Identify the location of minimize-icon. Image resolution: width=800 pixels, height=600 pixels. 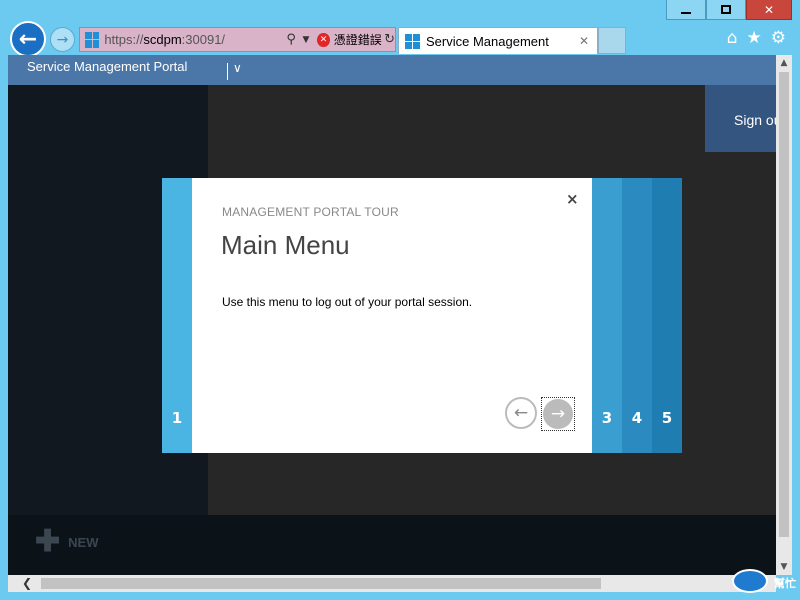
(686, 12).